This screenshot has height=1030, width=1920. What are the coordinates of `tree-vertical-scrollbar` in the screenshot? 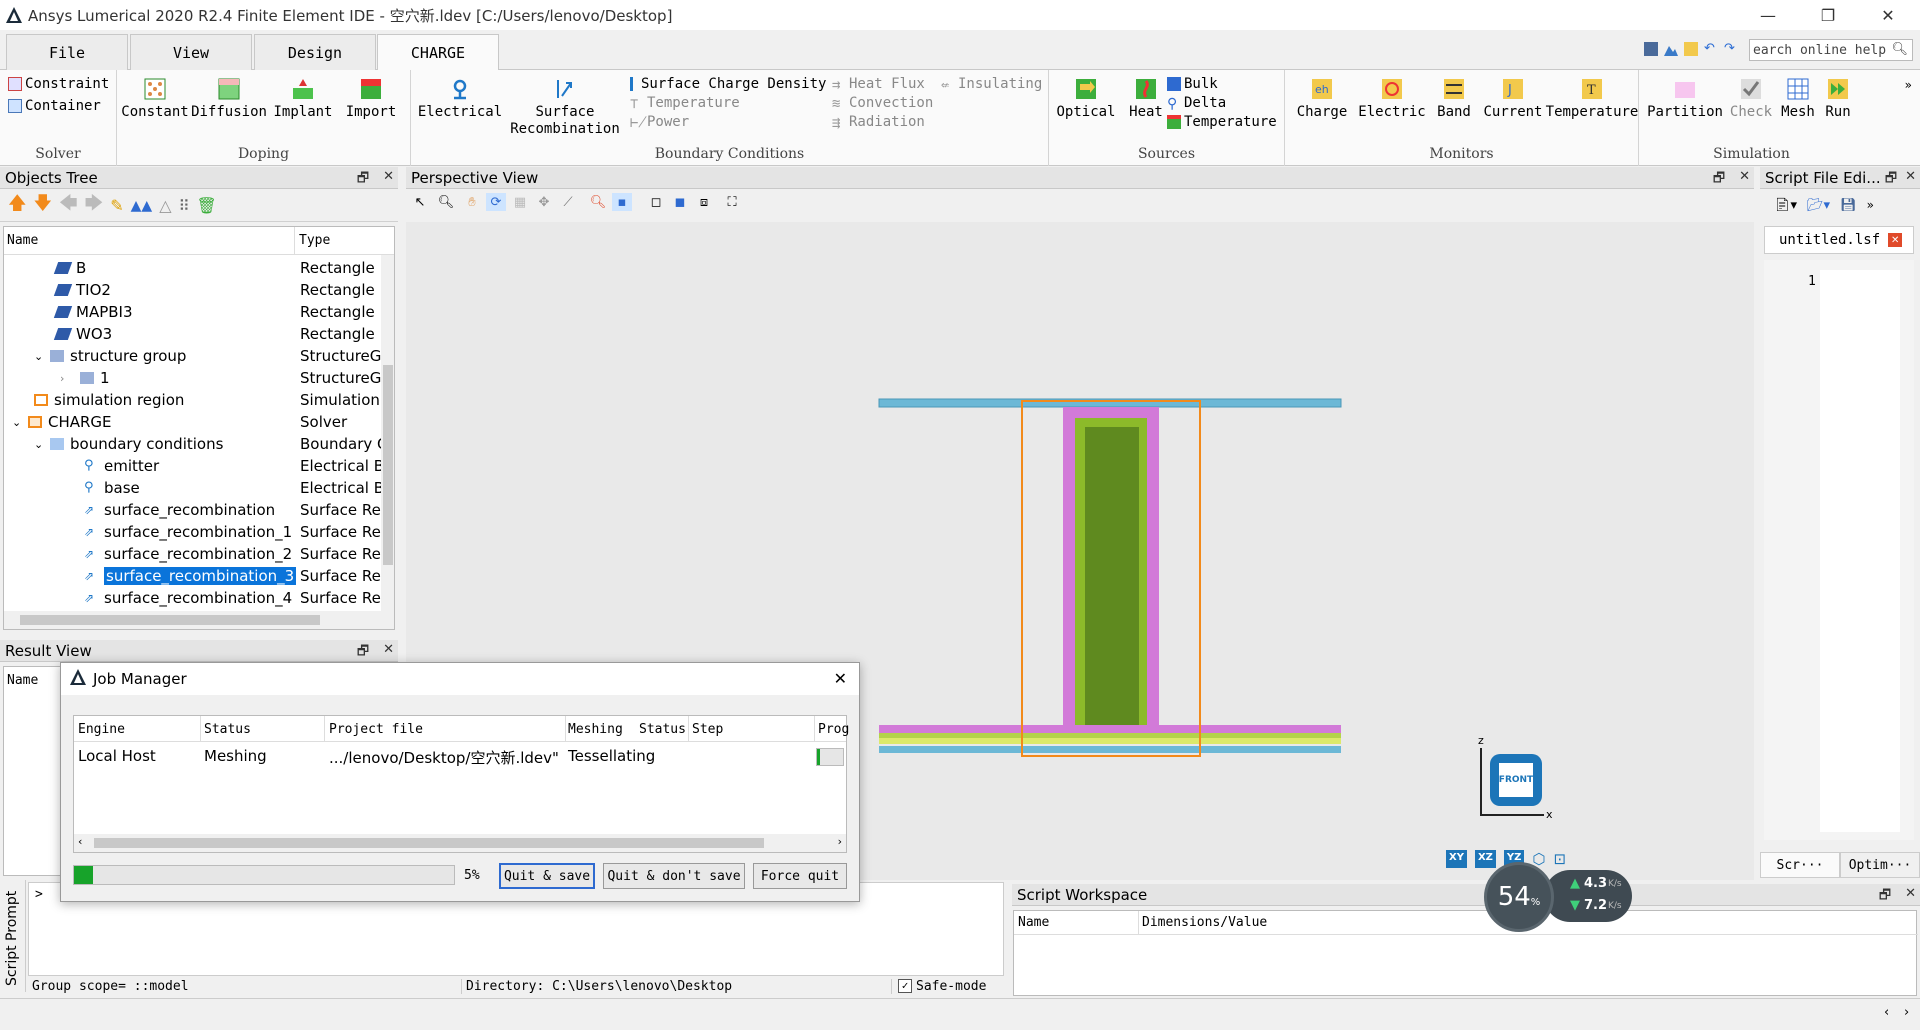 It's located at (387, 433).